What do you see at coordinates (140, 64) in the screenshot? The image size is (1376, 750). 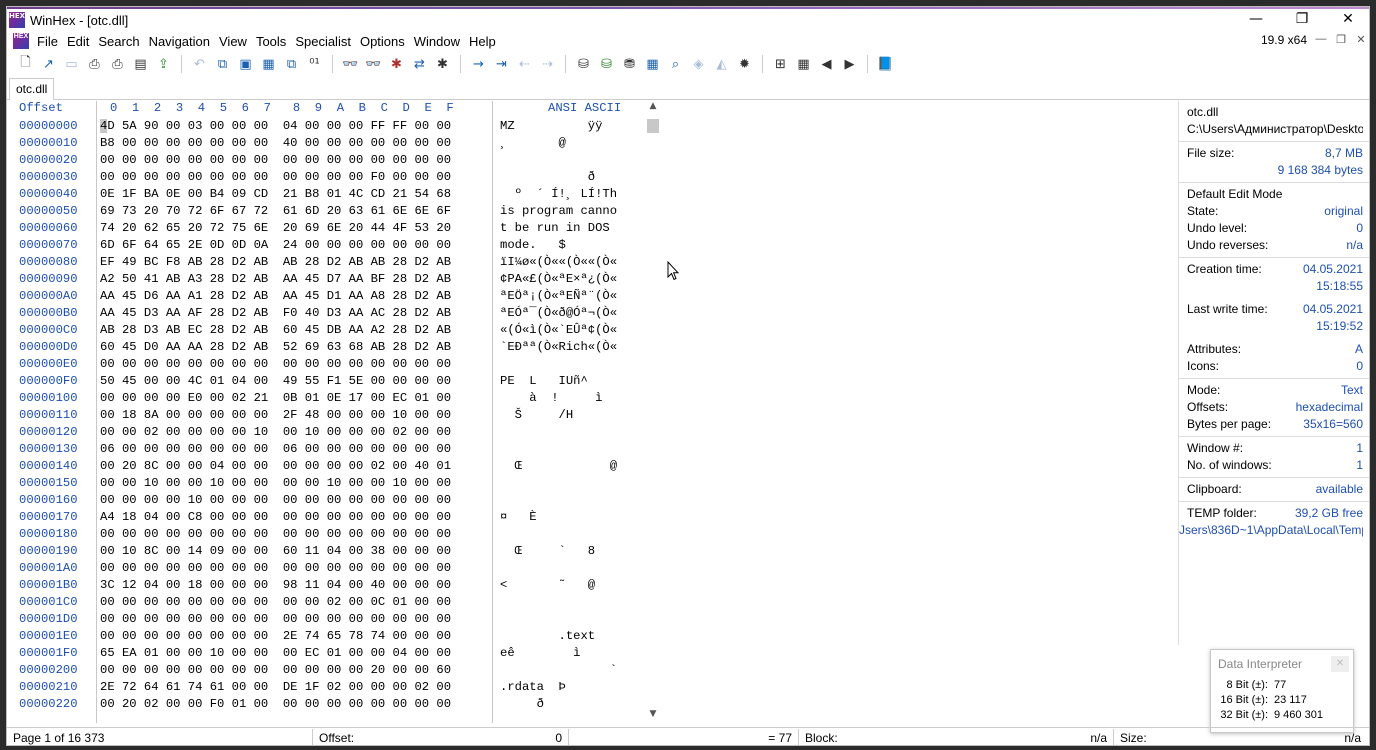 I see `properties-icon: ▤` at bounding box center [140, 64].